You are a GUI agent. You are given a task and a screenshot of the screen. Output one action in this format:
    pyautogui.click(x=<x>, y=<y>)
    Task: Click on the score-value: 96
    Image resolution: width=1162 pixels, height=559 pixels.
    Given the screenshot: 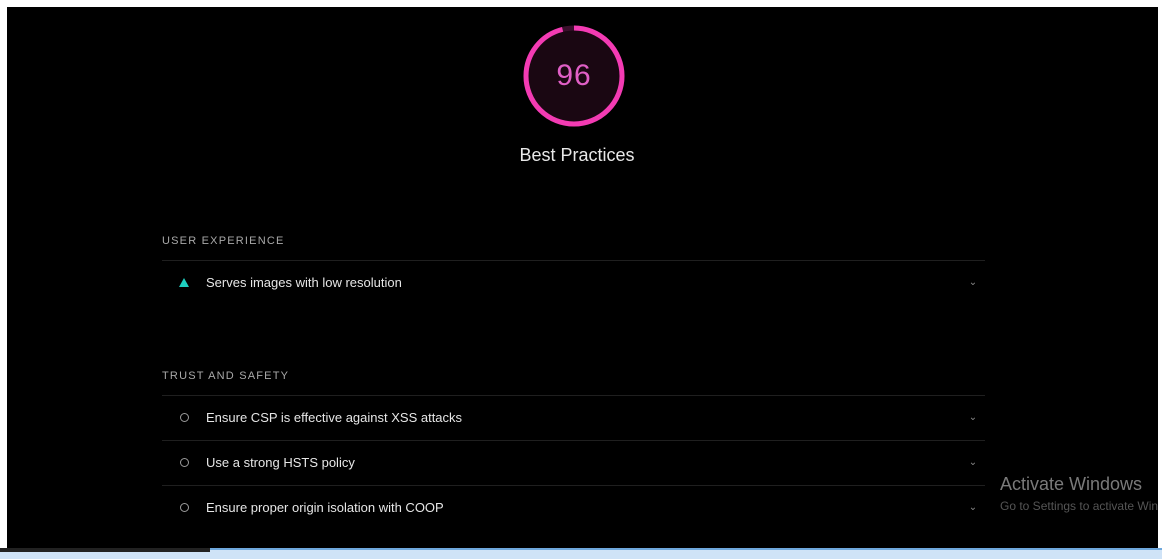 What is the action you would take?
    pyautogui.click(x=574, y=75)
    